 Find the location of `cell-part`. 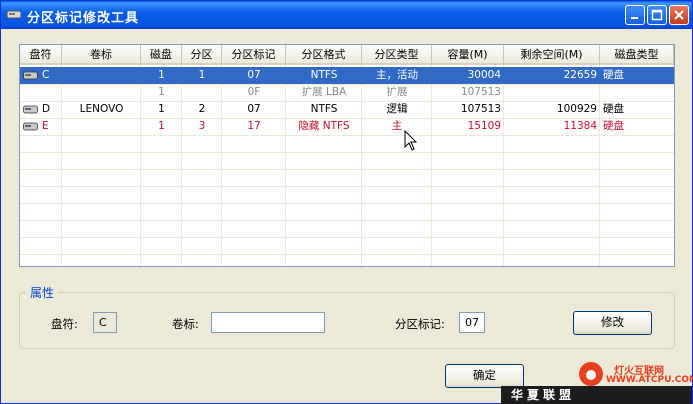

cell-part is located at coordinates (202, 92).